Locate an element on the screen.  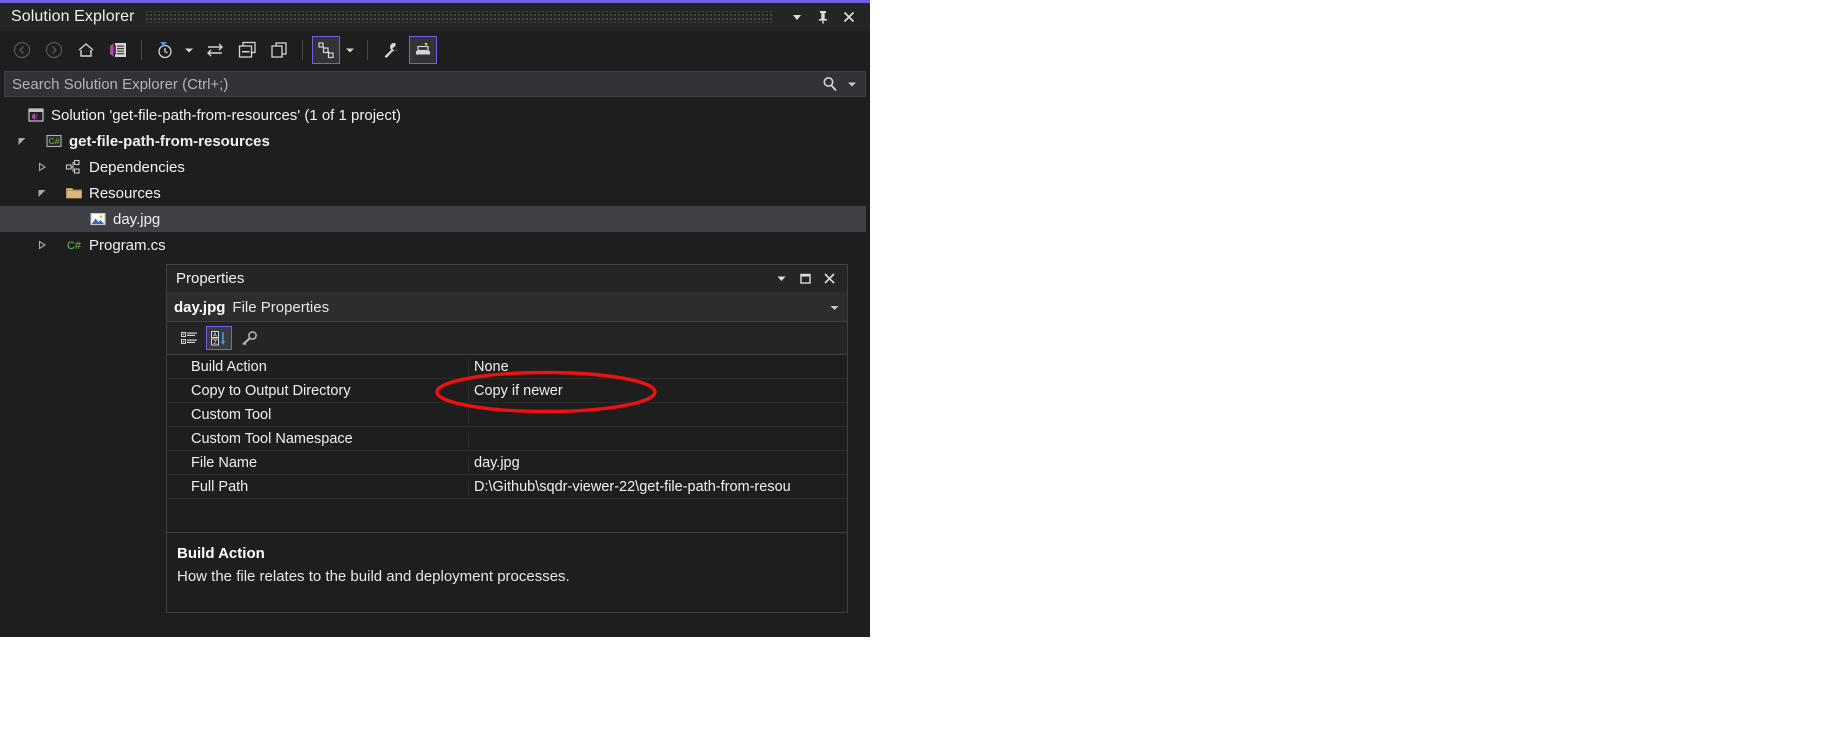
property-name: File Name is located at coordinates (318, 462).